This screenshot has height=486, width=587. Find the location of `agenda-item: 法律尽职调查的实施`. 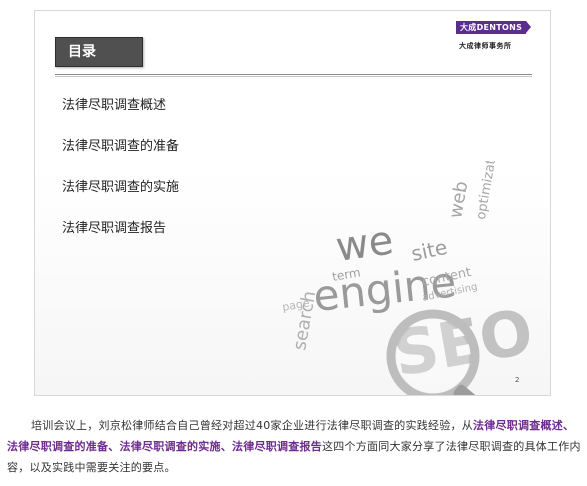

agenda-item: 法律尽职调查的实施 is located at coordinates (121, 187).